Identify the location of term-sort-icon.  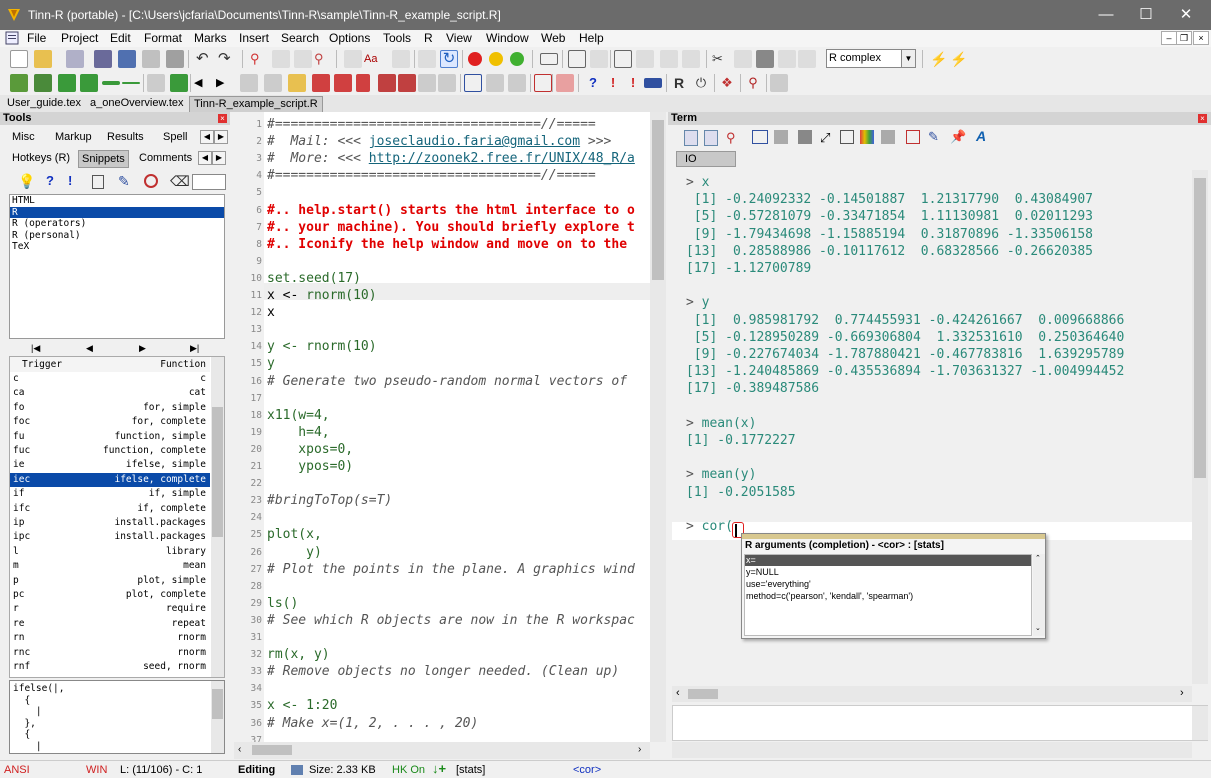
(888, 137).